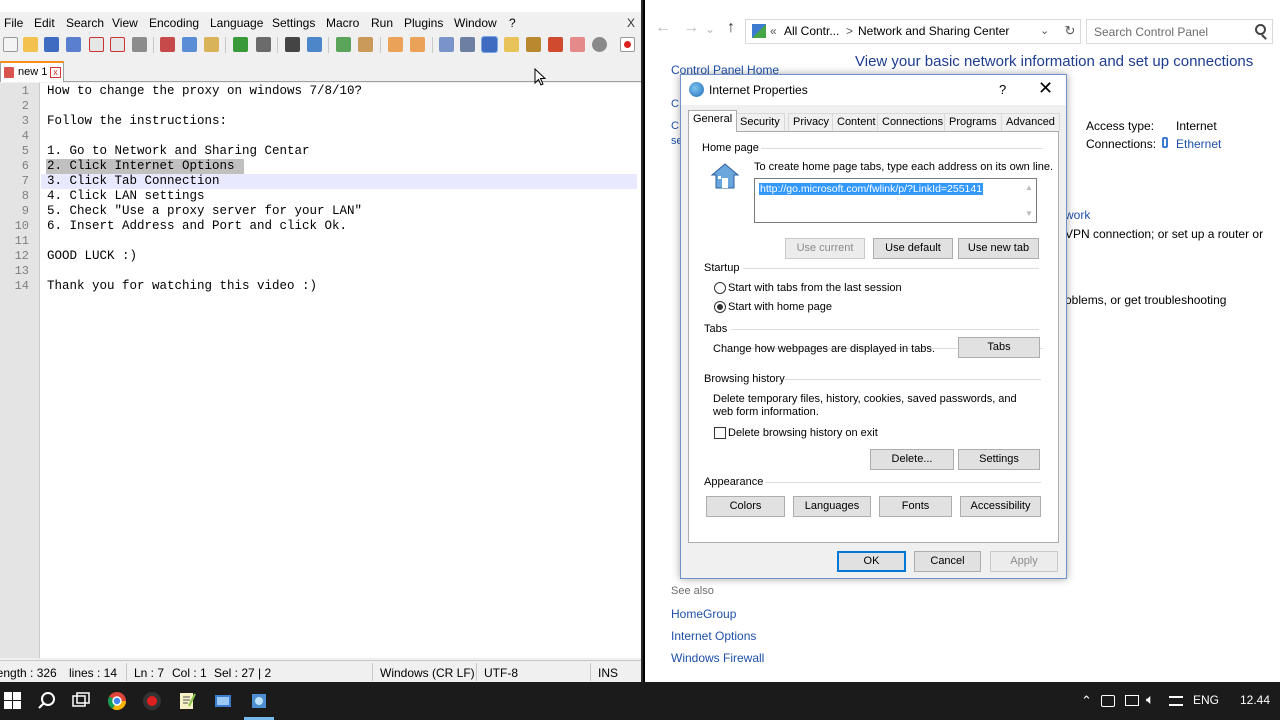 The height and width of the screenshot is (720, 1280). What do you see at coordinates (691, 28) in the screenshot?
I see `forward-arrow-icon: →` at bounding box center [691, 28].